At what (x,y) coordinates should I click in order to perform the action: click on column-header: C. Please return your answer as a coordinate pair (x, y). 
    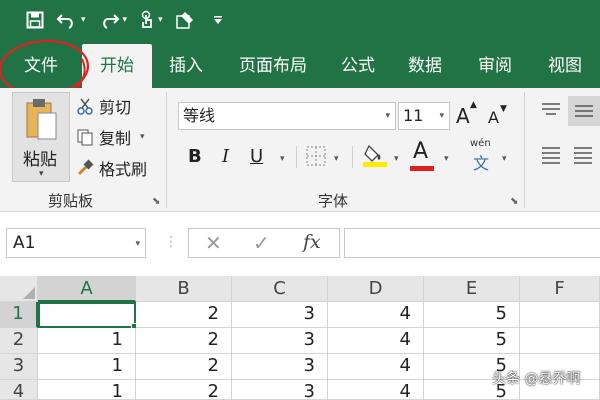
    Looking at the image, I should click on (280, 289).